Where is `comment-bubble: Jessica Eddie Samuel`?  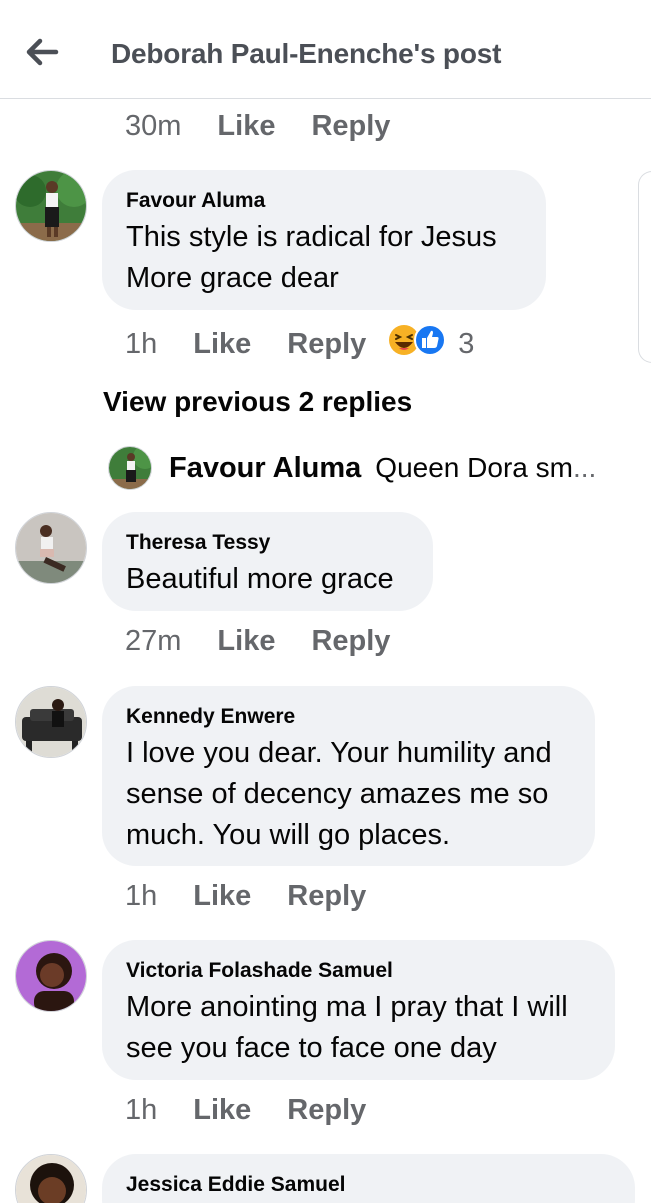 comment-bubble: Jessica Eddie Samuel is located at coordinates (368, 1178).